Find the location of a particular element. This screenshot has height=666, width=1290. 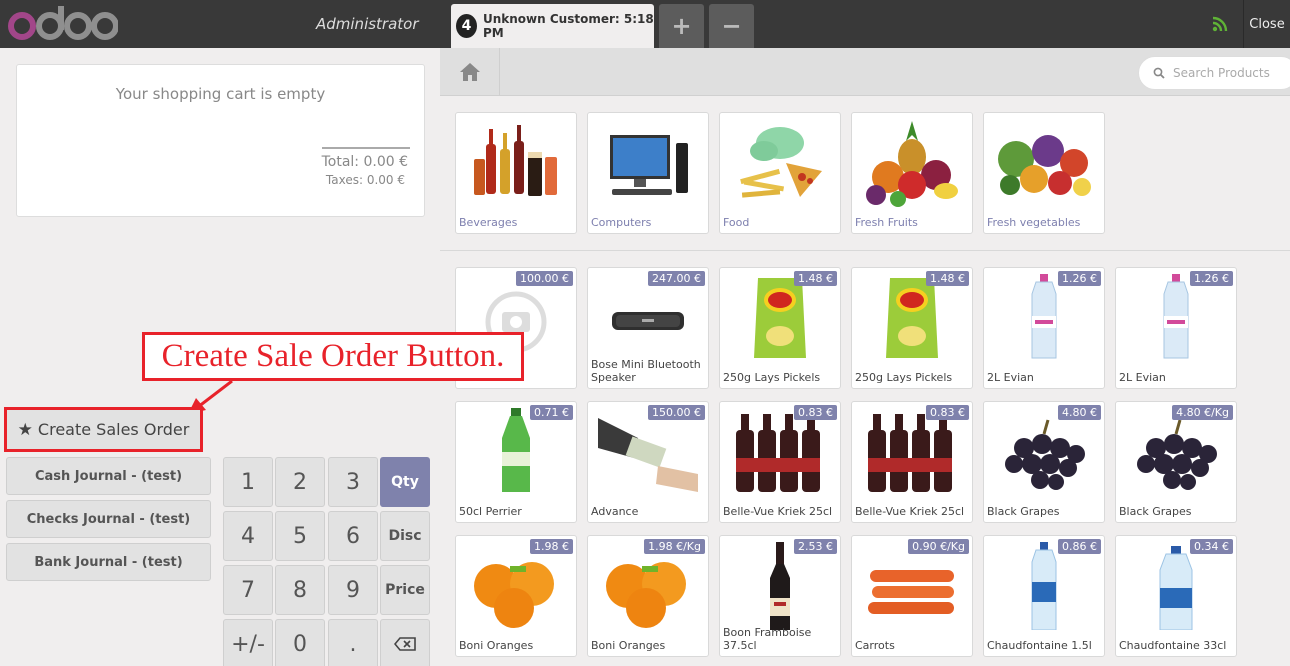

product-price: 4.80 €/Kg is located at coordinates (1202, 412).